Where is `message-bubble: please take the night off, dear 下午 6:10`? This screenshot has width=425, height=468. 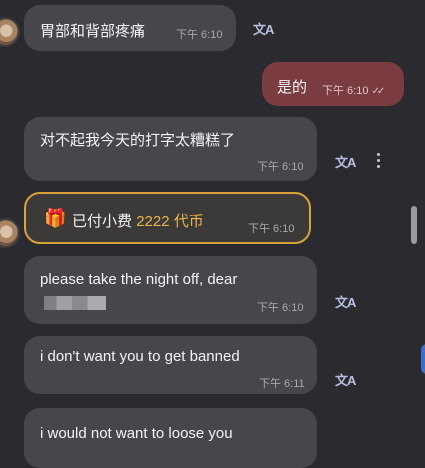 message-bubble: please take the night off, dear 下午 6:10 is located at coordinates (170, 290).